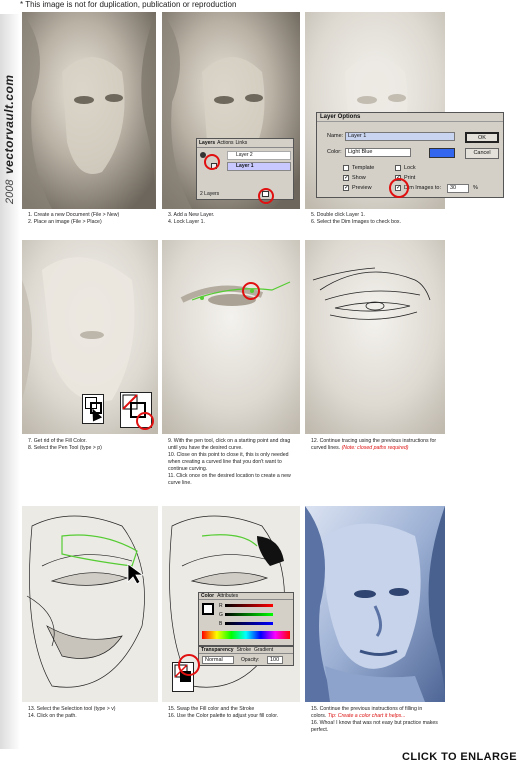 The height and width of the screenshot is (771, 531). What do you see at coordinates (210, 194) in the screenshot?
I see `layers-count: 2 Layers` at bounding box center [210, 194].